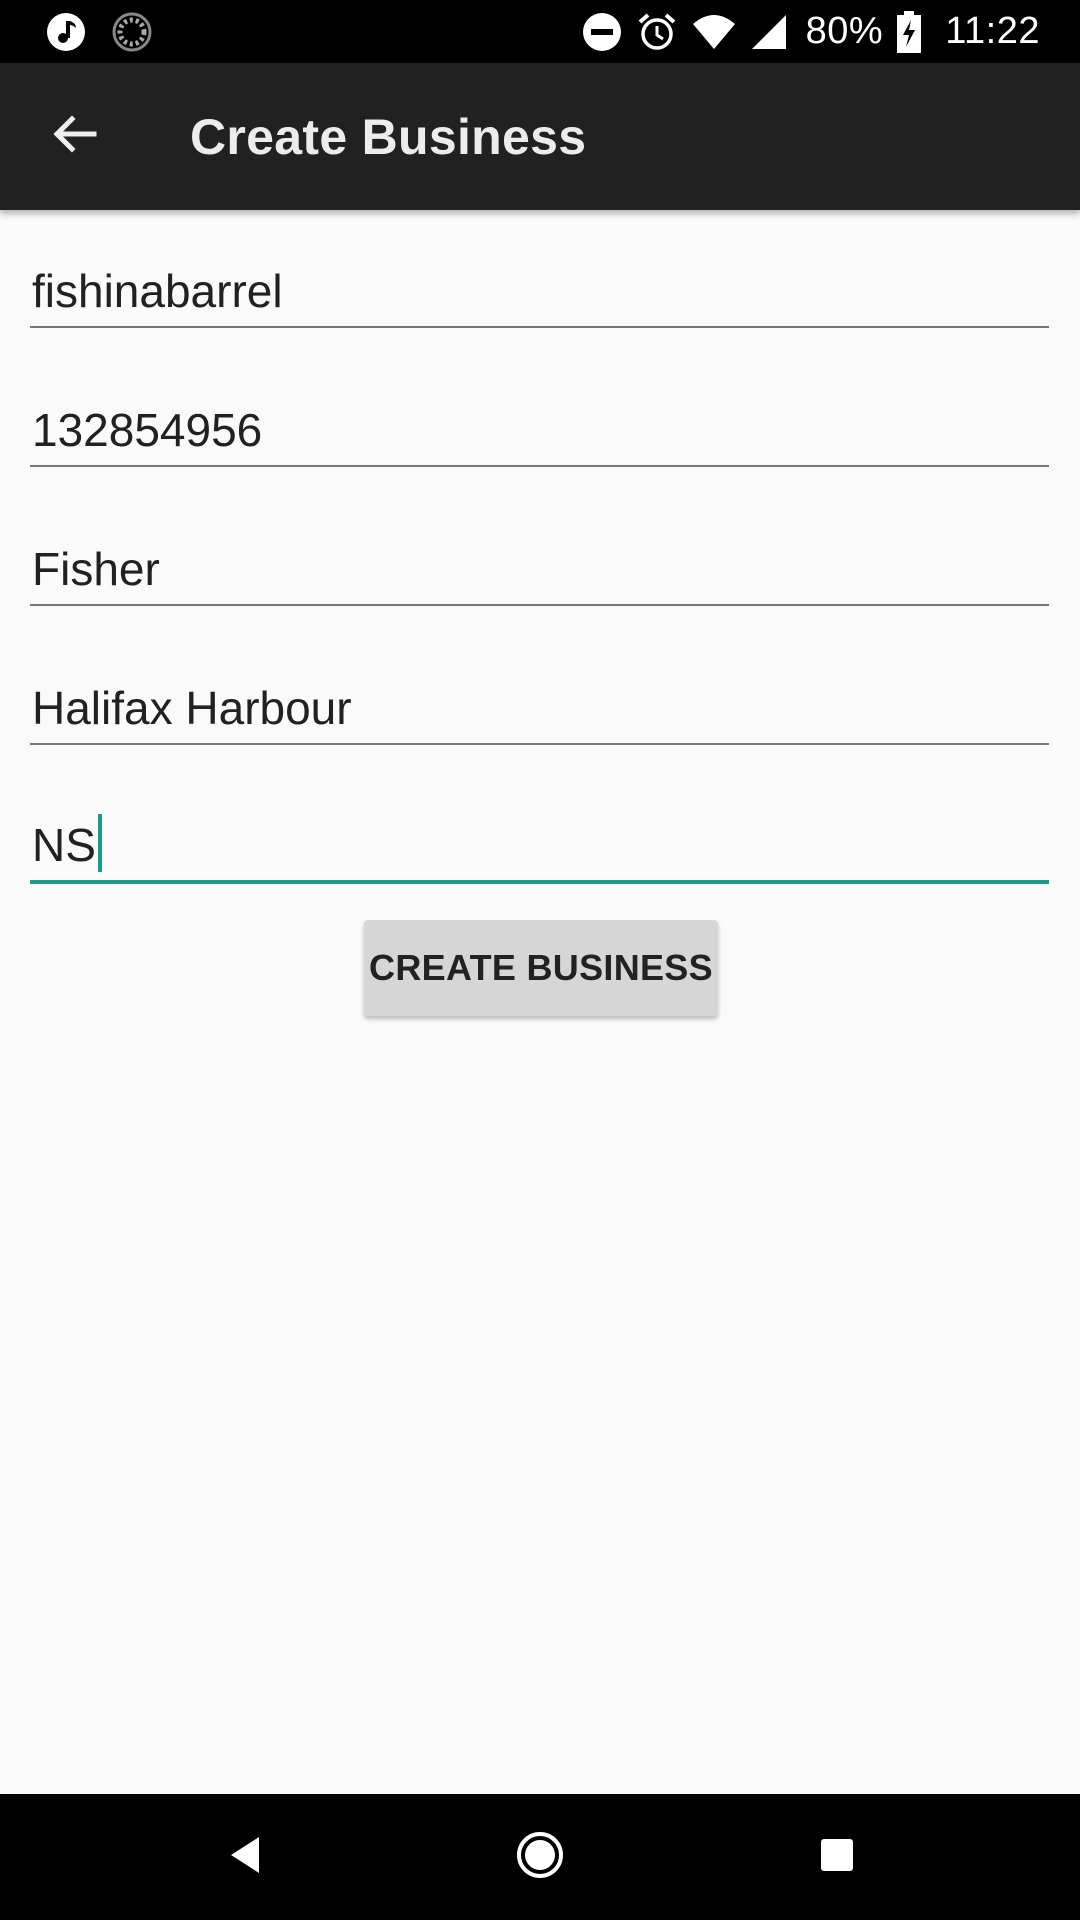  Describe the element at coordinates (714, 32) in the screenshot. I see `wifi-icon` at that location.